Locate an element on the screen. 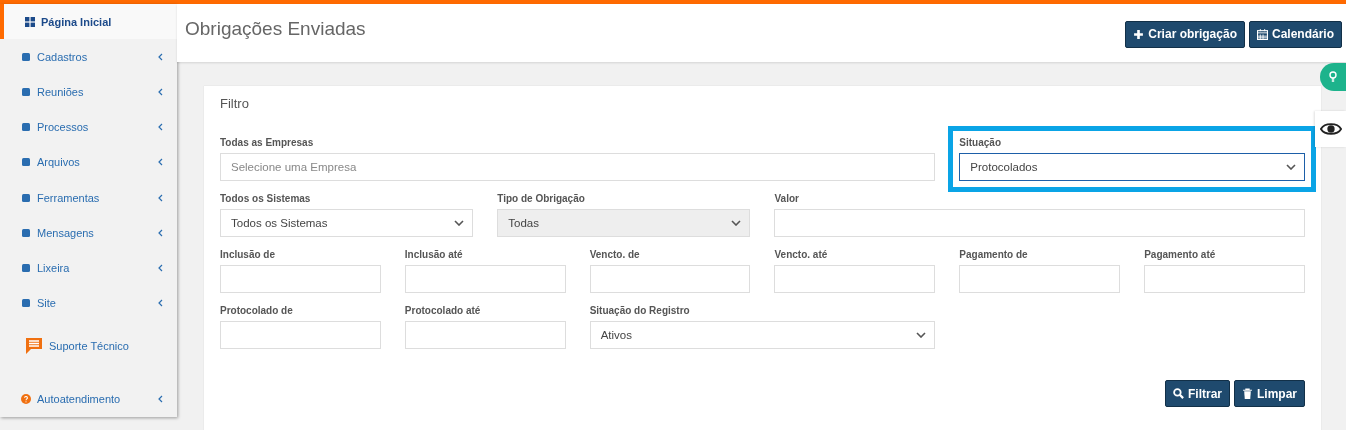  field-label: Situação is located at coordinates (980, 142).